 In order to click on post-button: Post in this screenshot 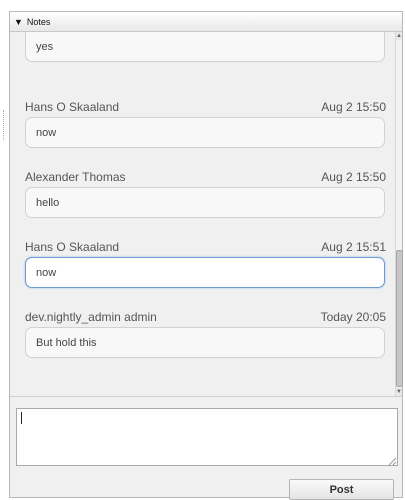, I will do `click(341, 489)`.